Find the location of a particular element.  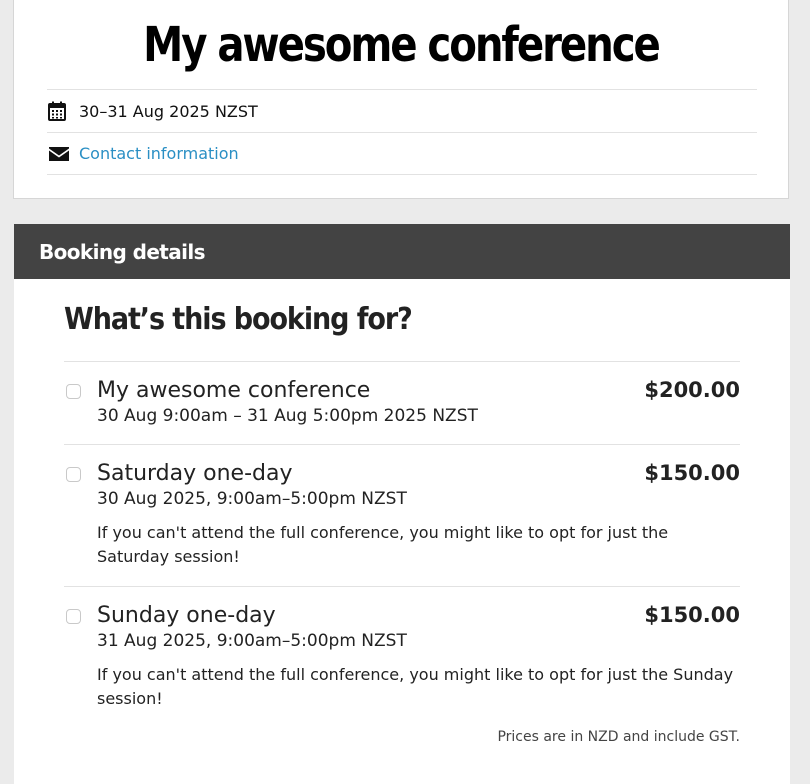

event-date-row: 30–31 Aug 2025 NZST is located at coordinates (402, 110).